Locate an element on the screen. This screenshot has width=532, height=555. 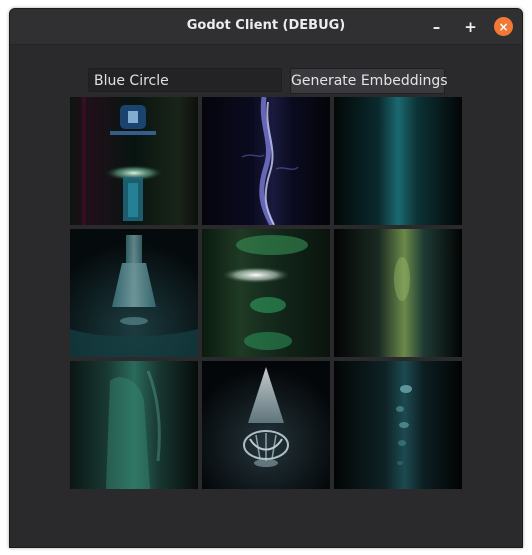
generated-image-8-picture is located at coordinates (266, 425).